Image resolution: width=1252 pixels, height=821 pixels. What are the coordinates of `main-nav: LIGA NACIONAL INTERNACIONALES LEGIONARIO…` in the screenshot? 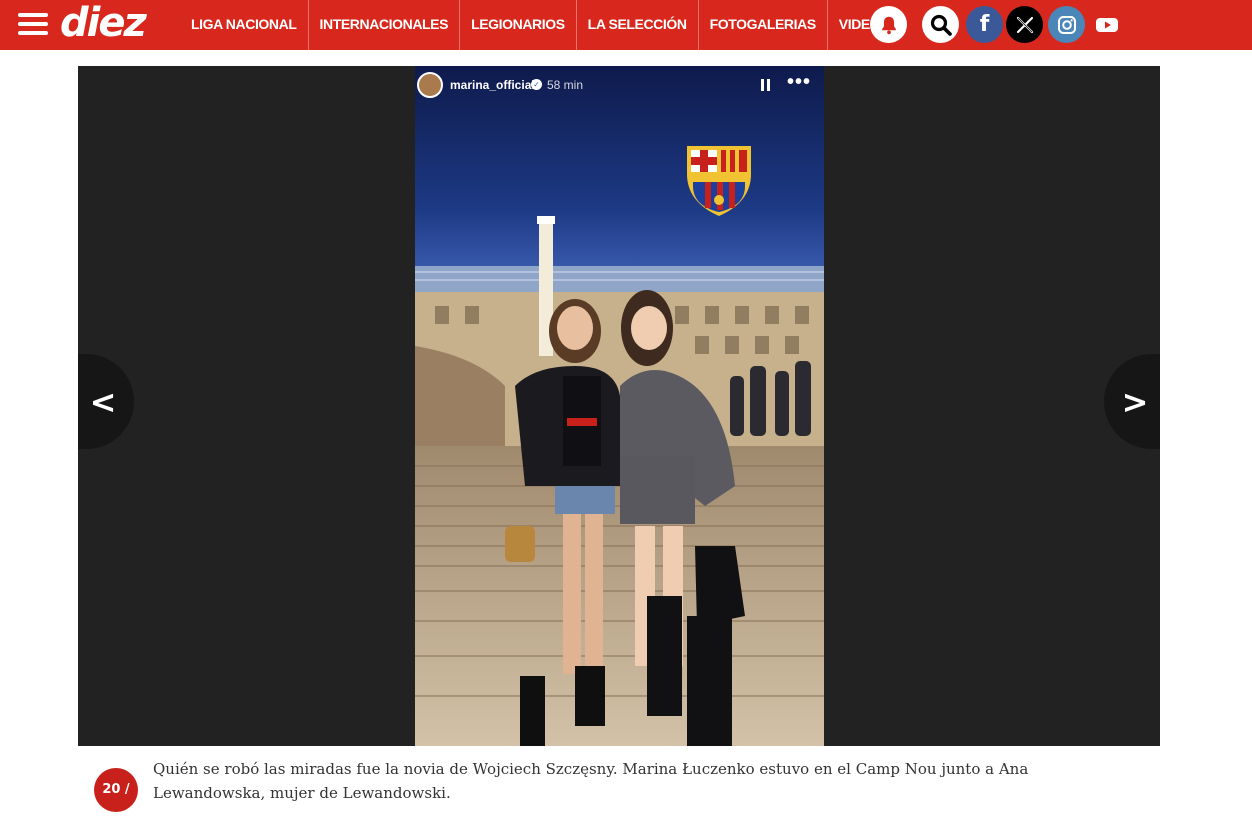 It's located at (540, 25).